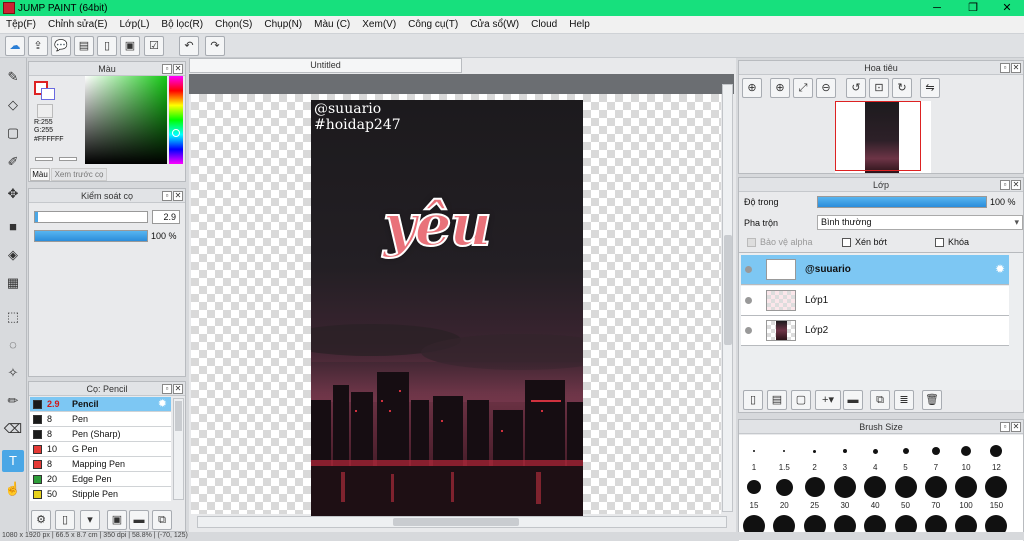  I want to click on hue-handle, so click(176, 133).